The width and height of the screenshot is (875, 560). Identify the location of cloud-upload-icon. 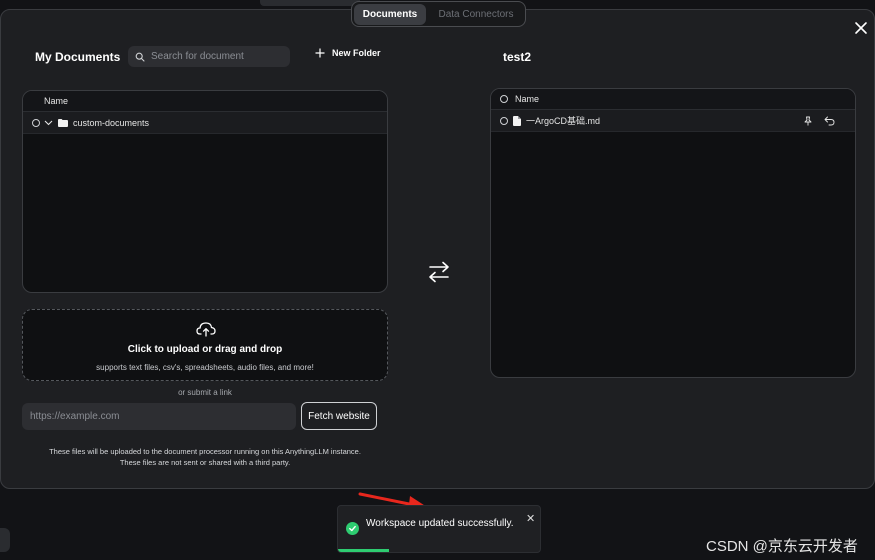
(206, 329).